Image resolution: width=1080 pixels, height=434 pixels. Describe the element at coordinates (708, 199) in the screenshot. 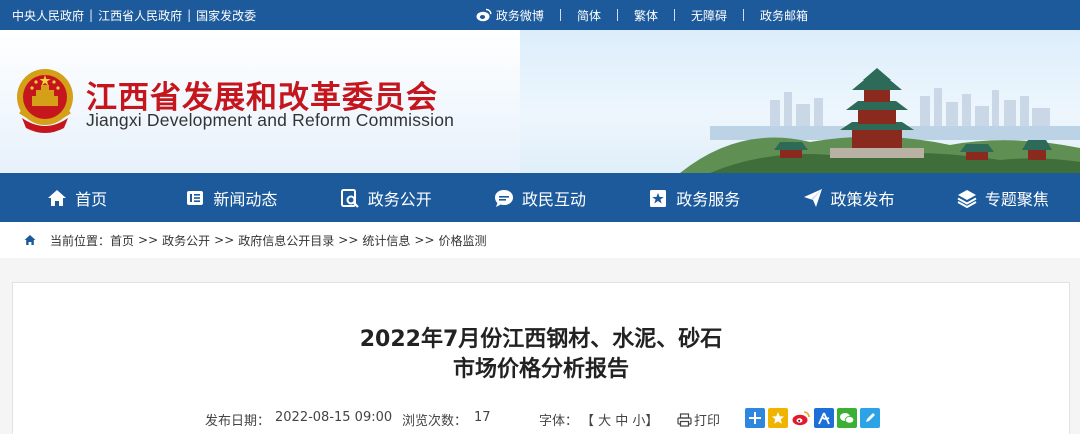

I see `nav-services-label: 政务服务` at that location.